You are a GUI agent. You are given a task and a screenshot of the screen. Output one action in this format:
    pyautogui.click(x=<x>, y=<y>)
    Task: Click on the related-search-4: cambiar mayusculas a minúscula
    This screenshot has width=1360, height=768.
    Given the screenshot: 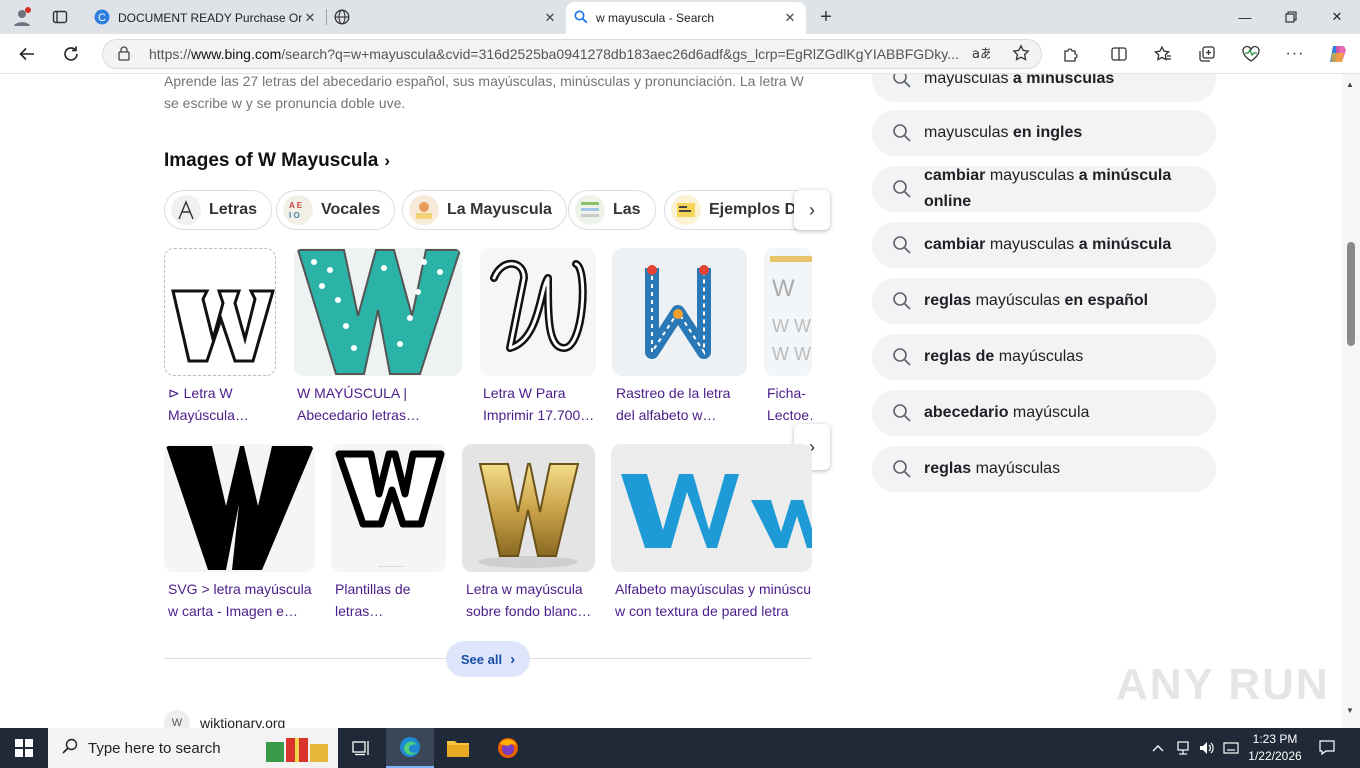 What is the action you would take?
    pyautogui.click(x=1044, y=245)
    